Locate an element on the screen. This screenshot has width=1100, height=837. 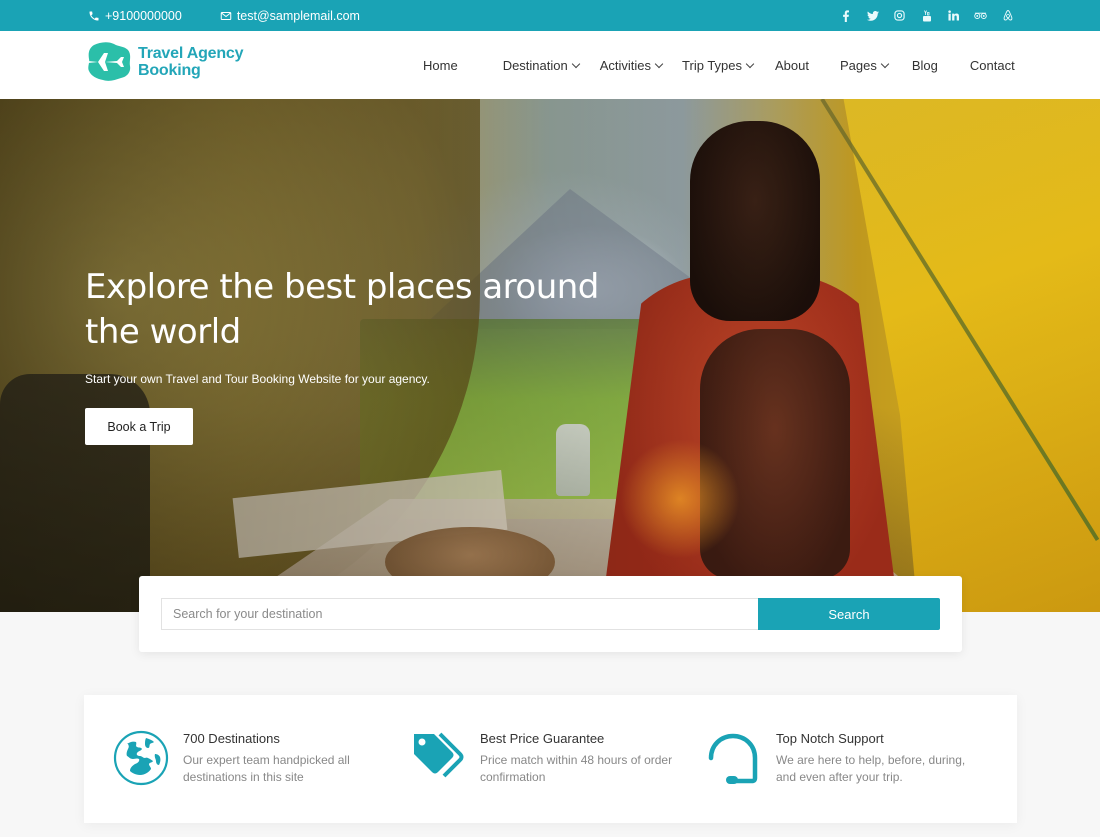
phone-link: +9100000000 is located at coordinates (135, 16).